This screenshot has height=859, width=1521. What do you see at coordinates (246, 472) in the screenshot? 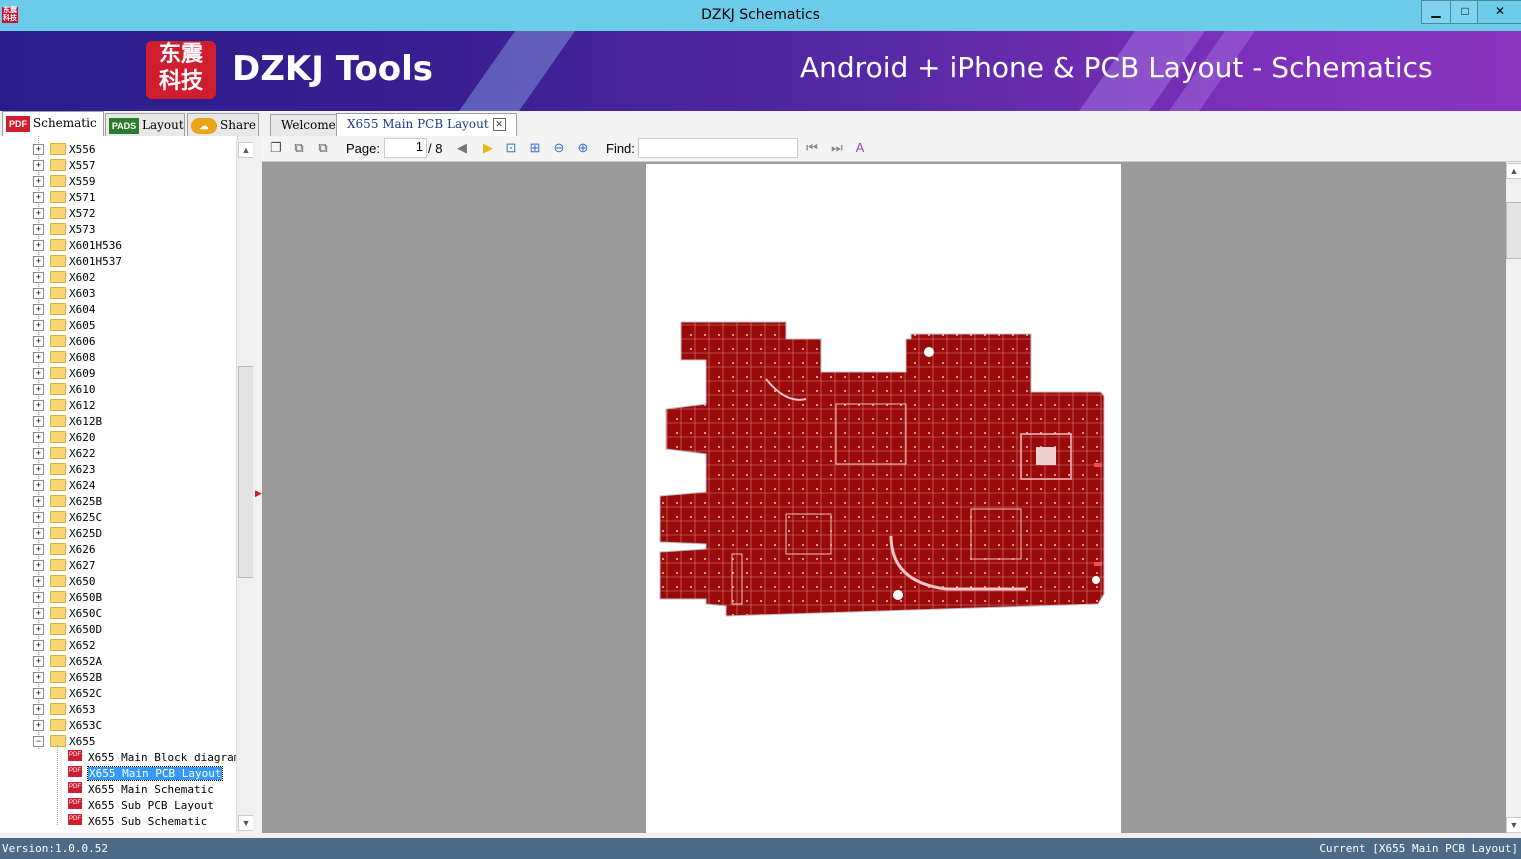
I see `scroll-thumb` at bounding box center [246, 472].